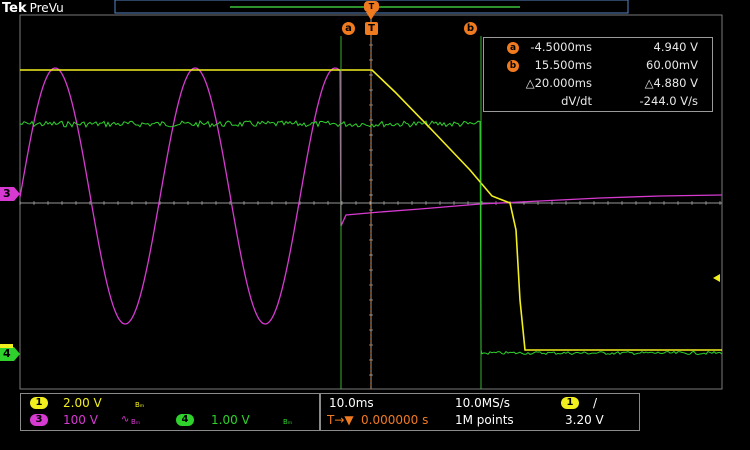  Describe the element at coordinates (39, 403) in the screenshot. I see `ch1-badge: 1` at that location.